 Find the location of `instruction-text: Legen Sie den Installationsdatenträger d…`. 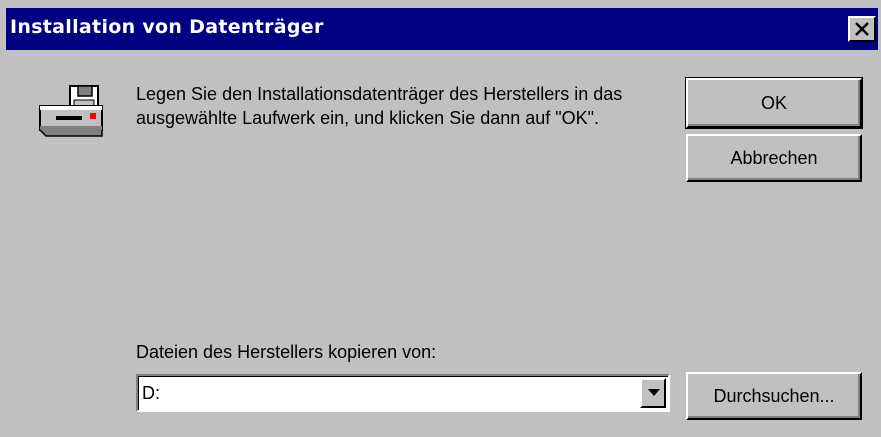

instruction-text: Legen Sie den Installationsdatenträger d… is located at coordinates (379, 106).